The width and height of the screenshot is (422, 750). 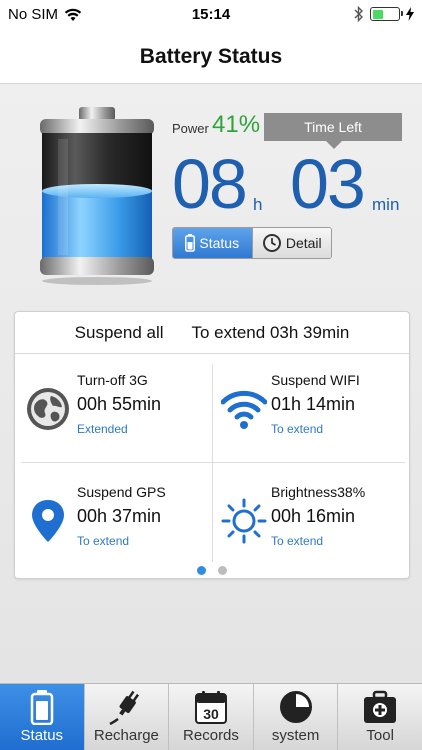 I want to click on tab-label: system, so click(x=295, y=735).